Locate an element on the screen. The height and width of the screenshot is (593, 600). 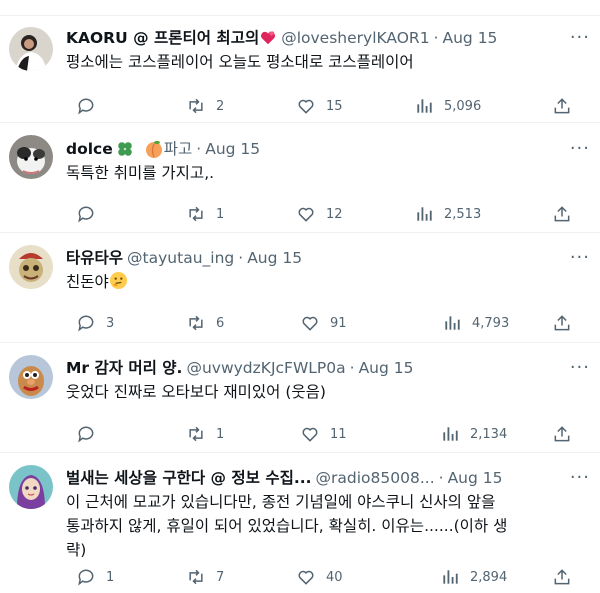
views-button: 4,793 is located at coordinates (487, 323).